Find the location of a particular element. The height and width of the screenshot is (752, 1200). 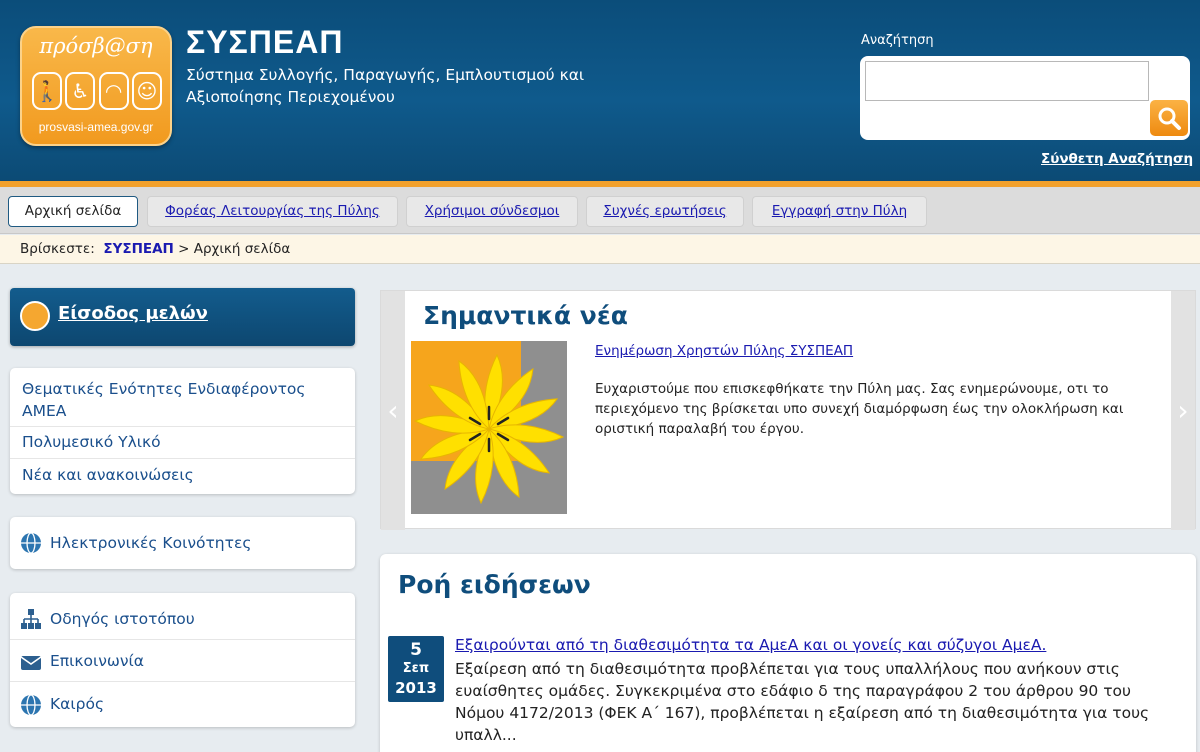

sidebar-panel-site: Οδηγός ιστοτόπου Επικοινωνία Καιρός is located at coordinates (182, 660).